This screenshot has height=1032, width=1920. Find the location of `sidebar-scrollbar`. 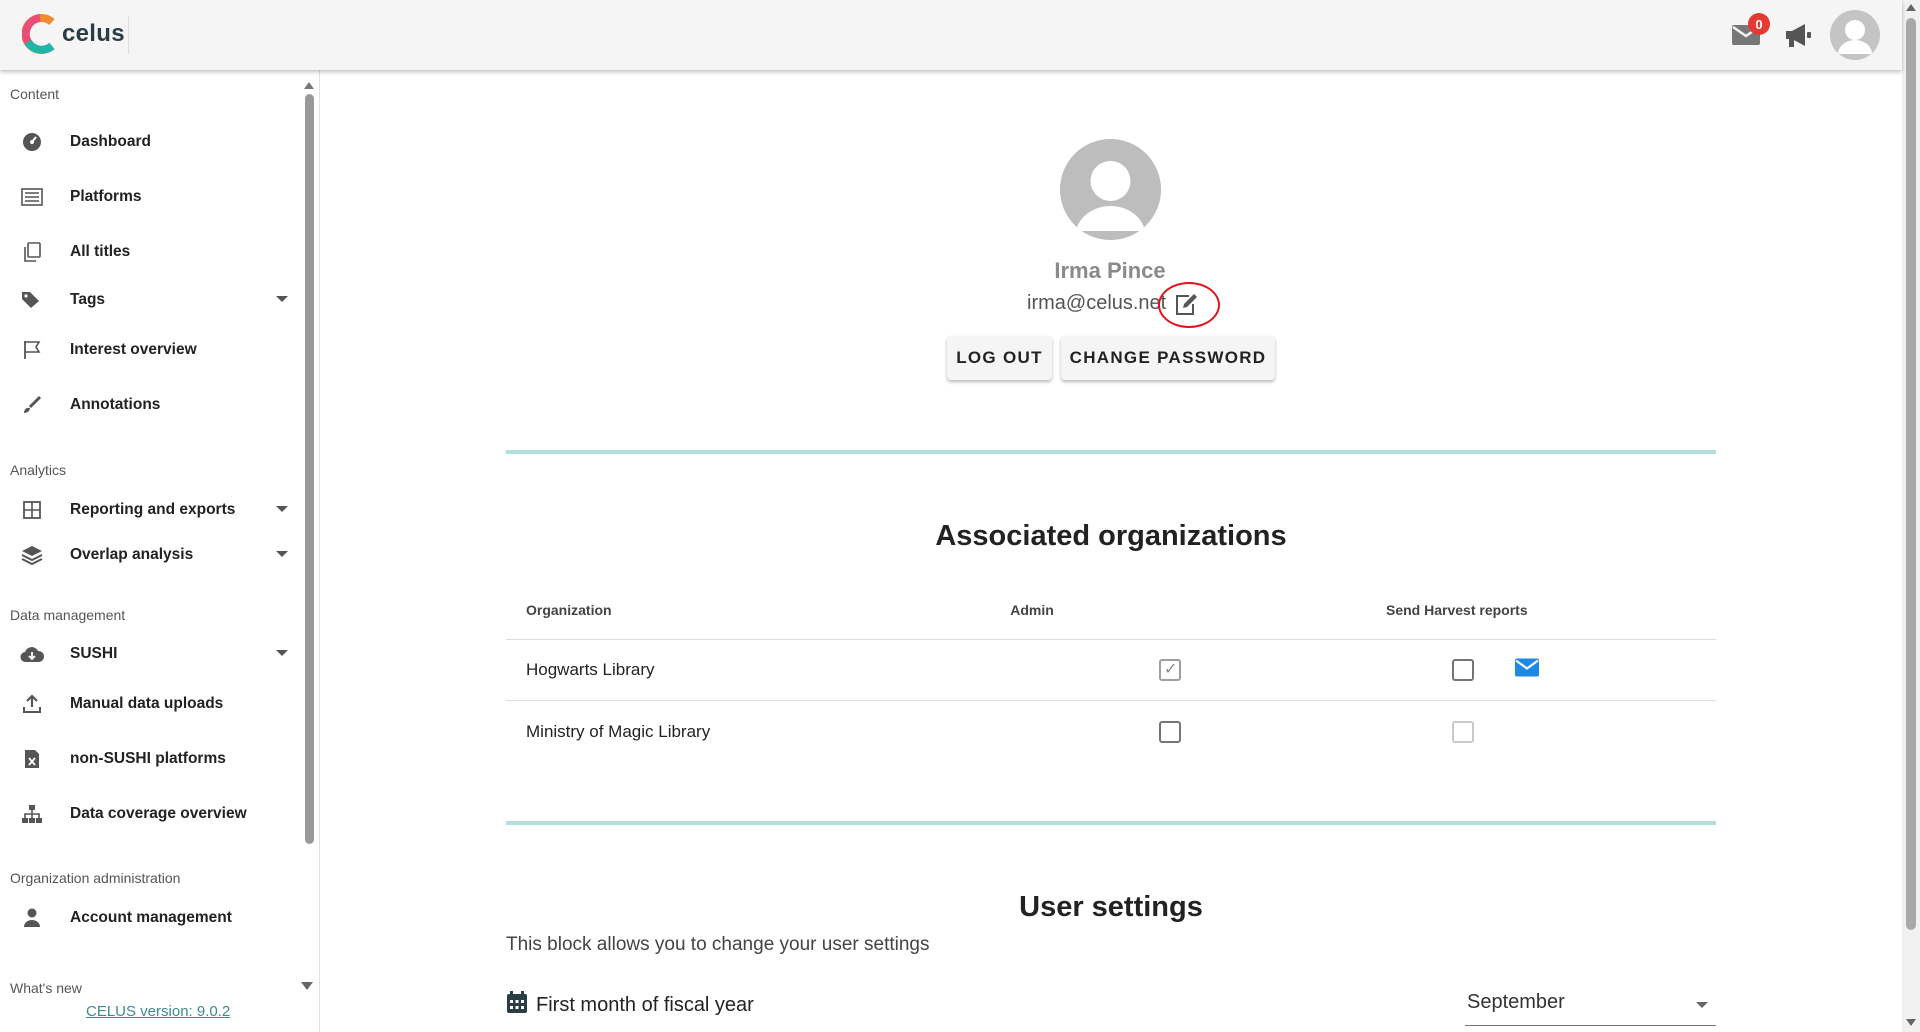

sidebar-scrollbar is located at coordinates (309, 463).